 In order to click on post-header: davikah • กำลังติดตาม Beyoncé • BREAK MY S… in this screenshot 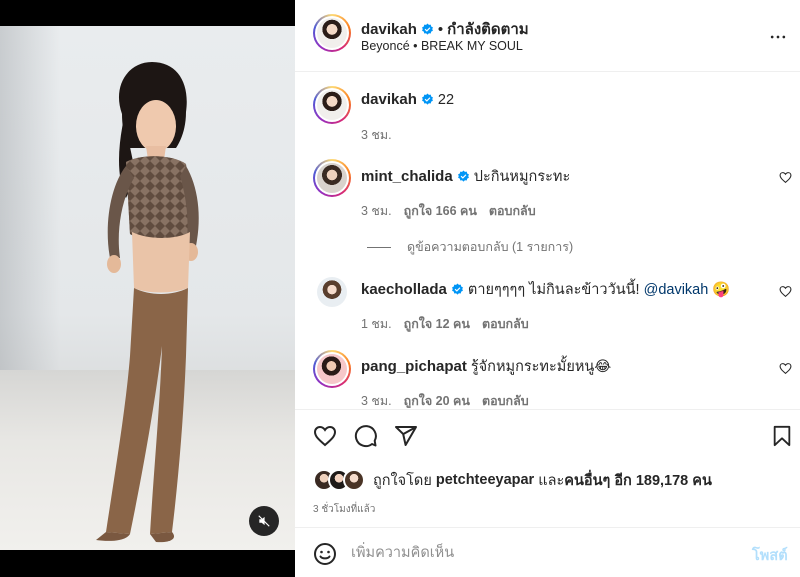, I will do `click(547, 36)`.